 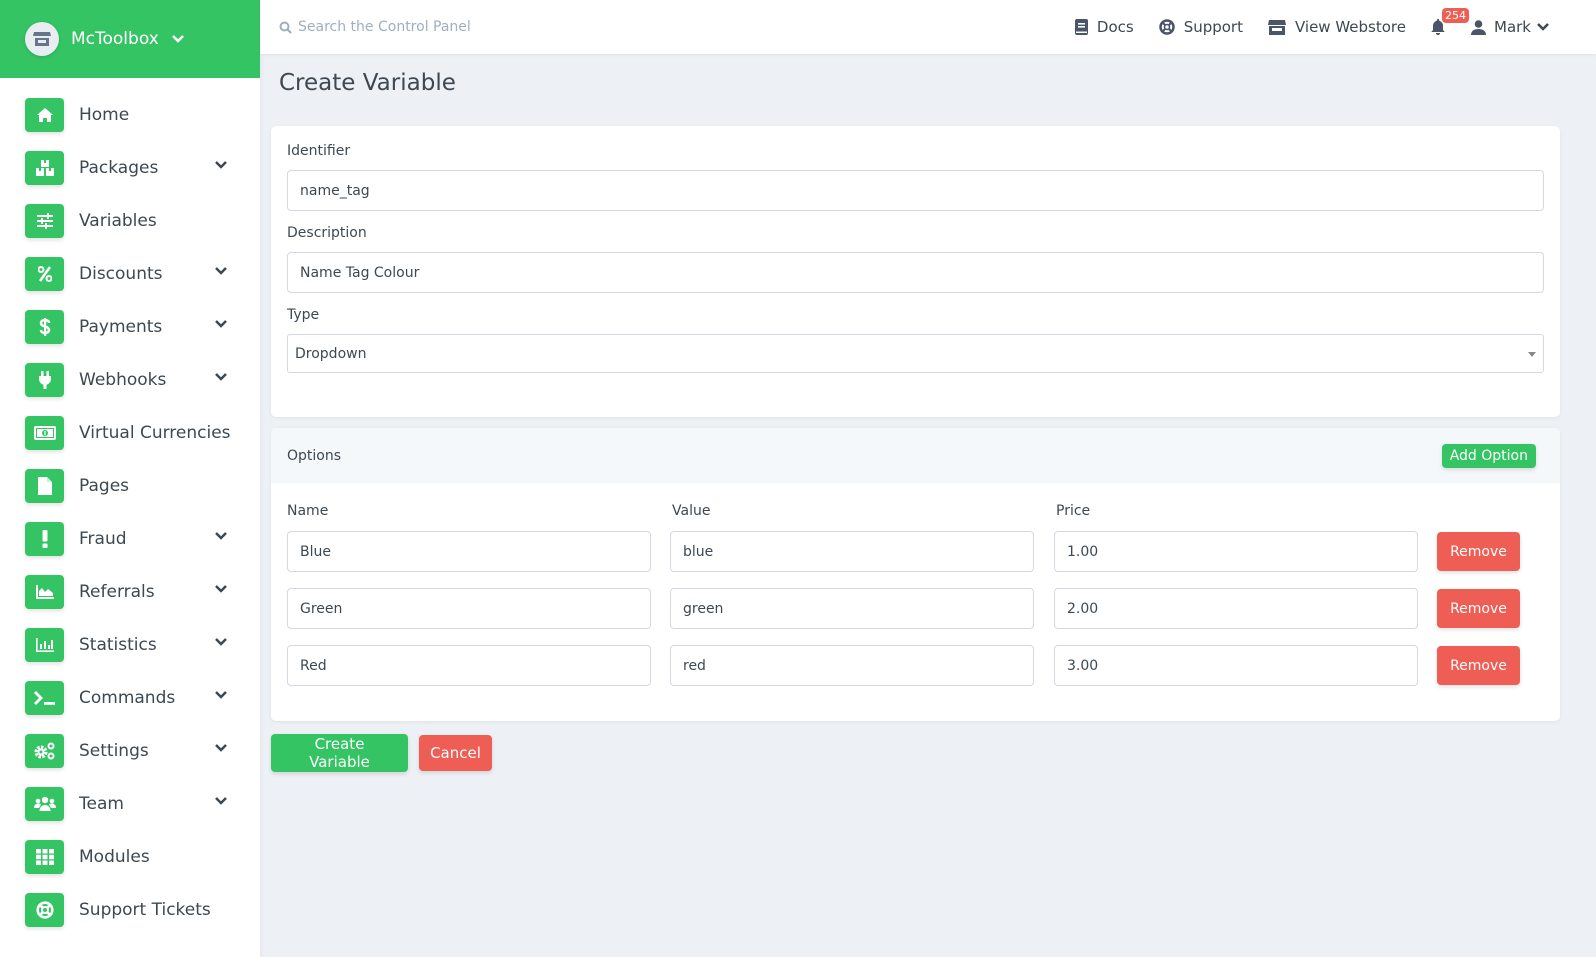 What do you see at coordinates (915, 353) in the screenshot?
I see `type-select: Dropdown` at bounding box center [915, 353].